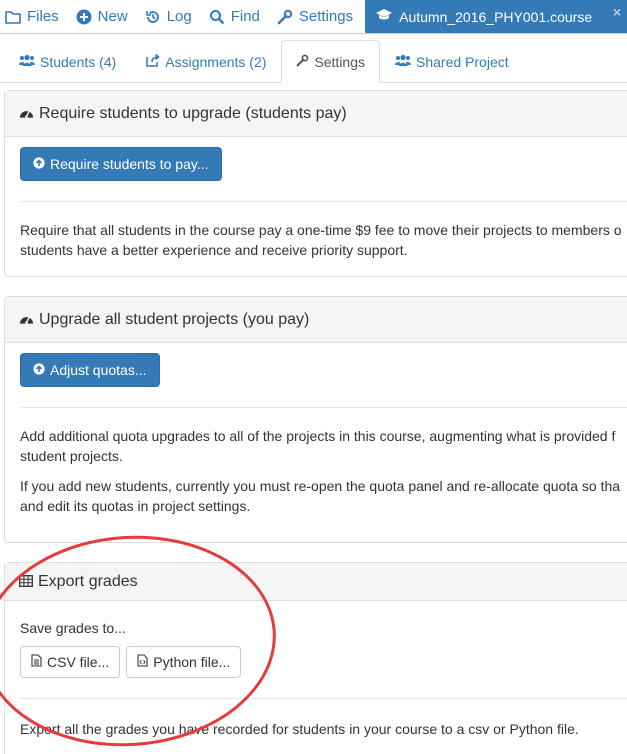 The width and height of the screenshot is (627, 754). I want to click on plus-circle-icon, so click(84, 17).